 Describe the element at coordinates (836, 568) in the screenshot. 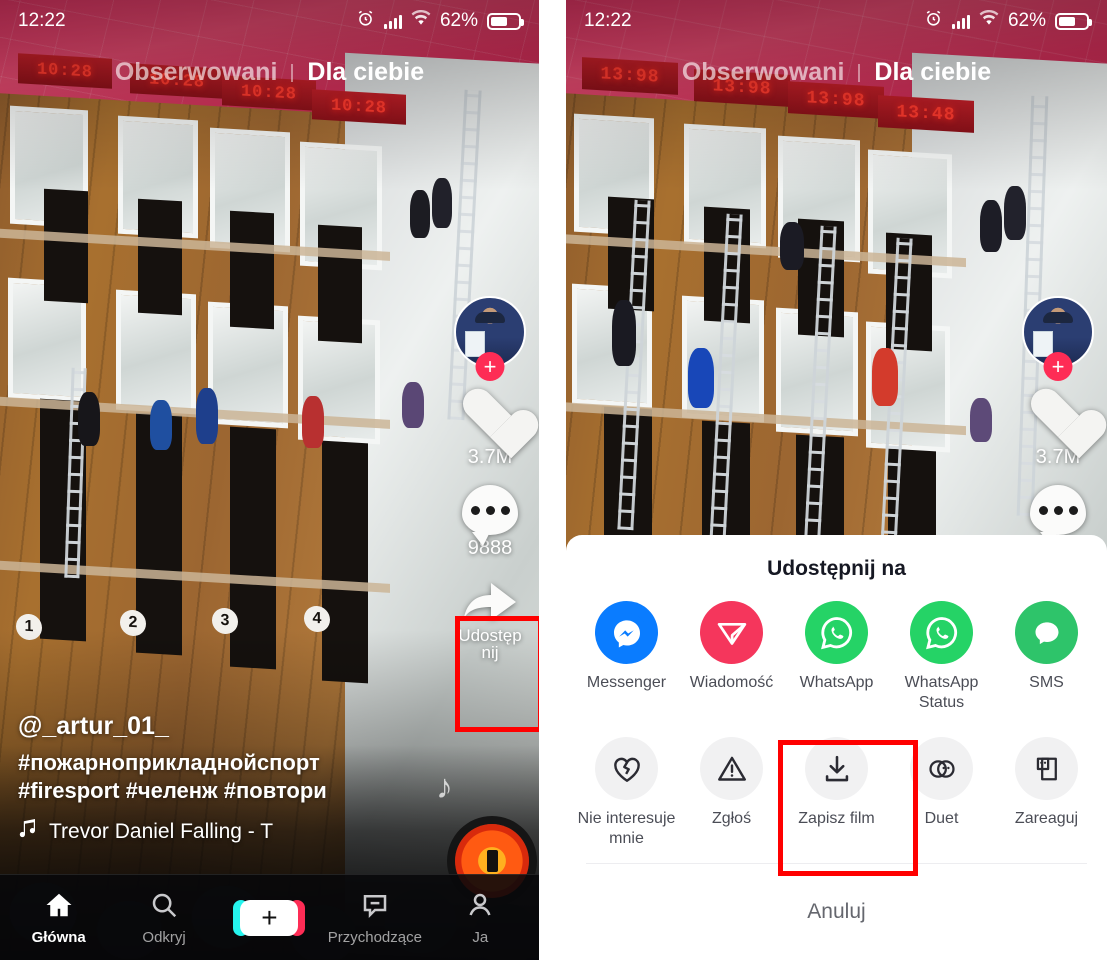

I see `share-sheet-title: Udostępnij na` at that location.